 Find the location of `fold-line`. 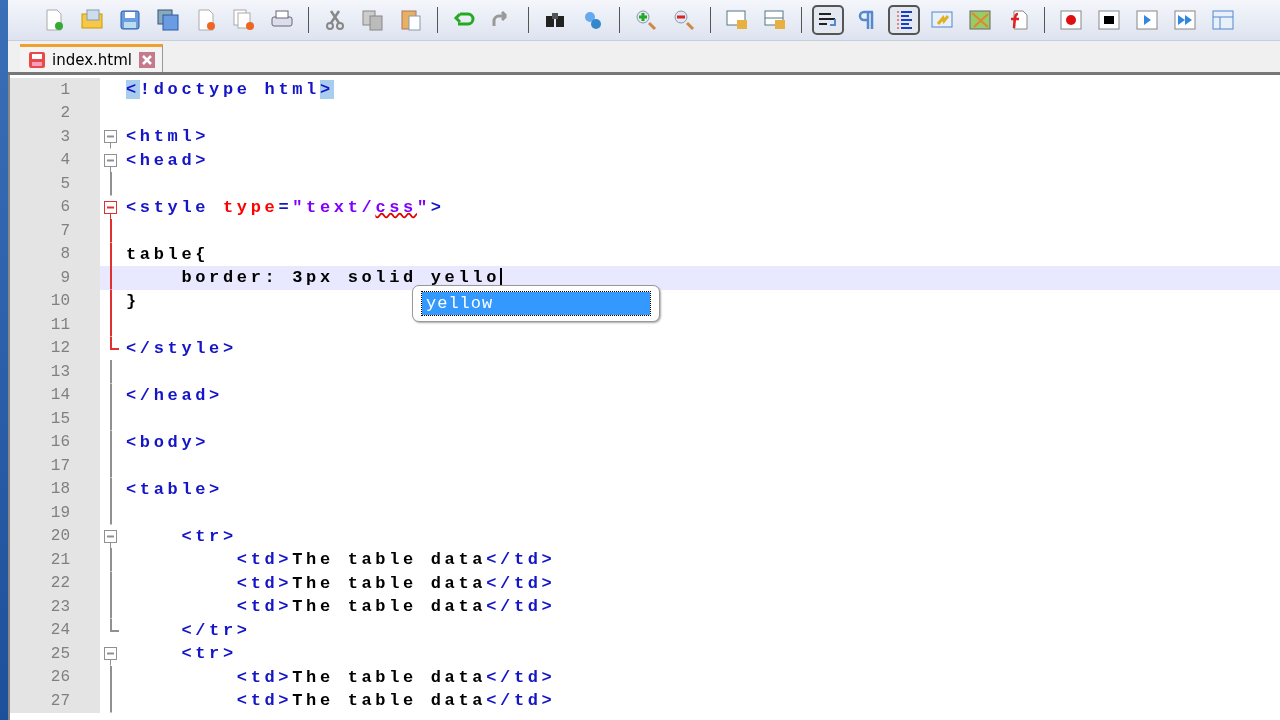

fold-line is located at coordinates (110, 184).